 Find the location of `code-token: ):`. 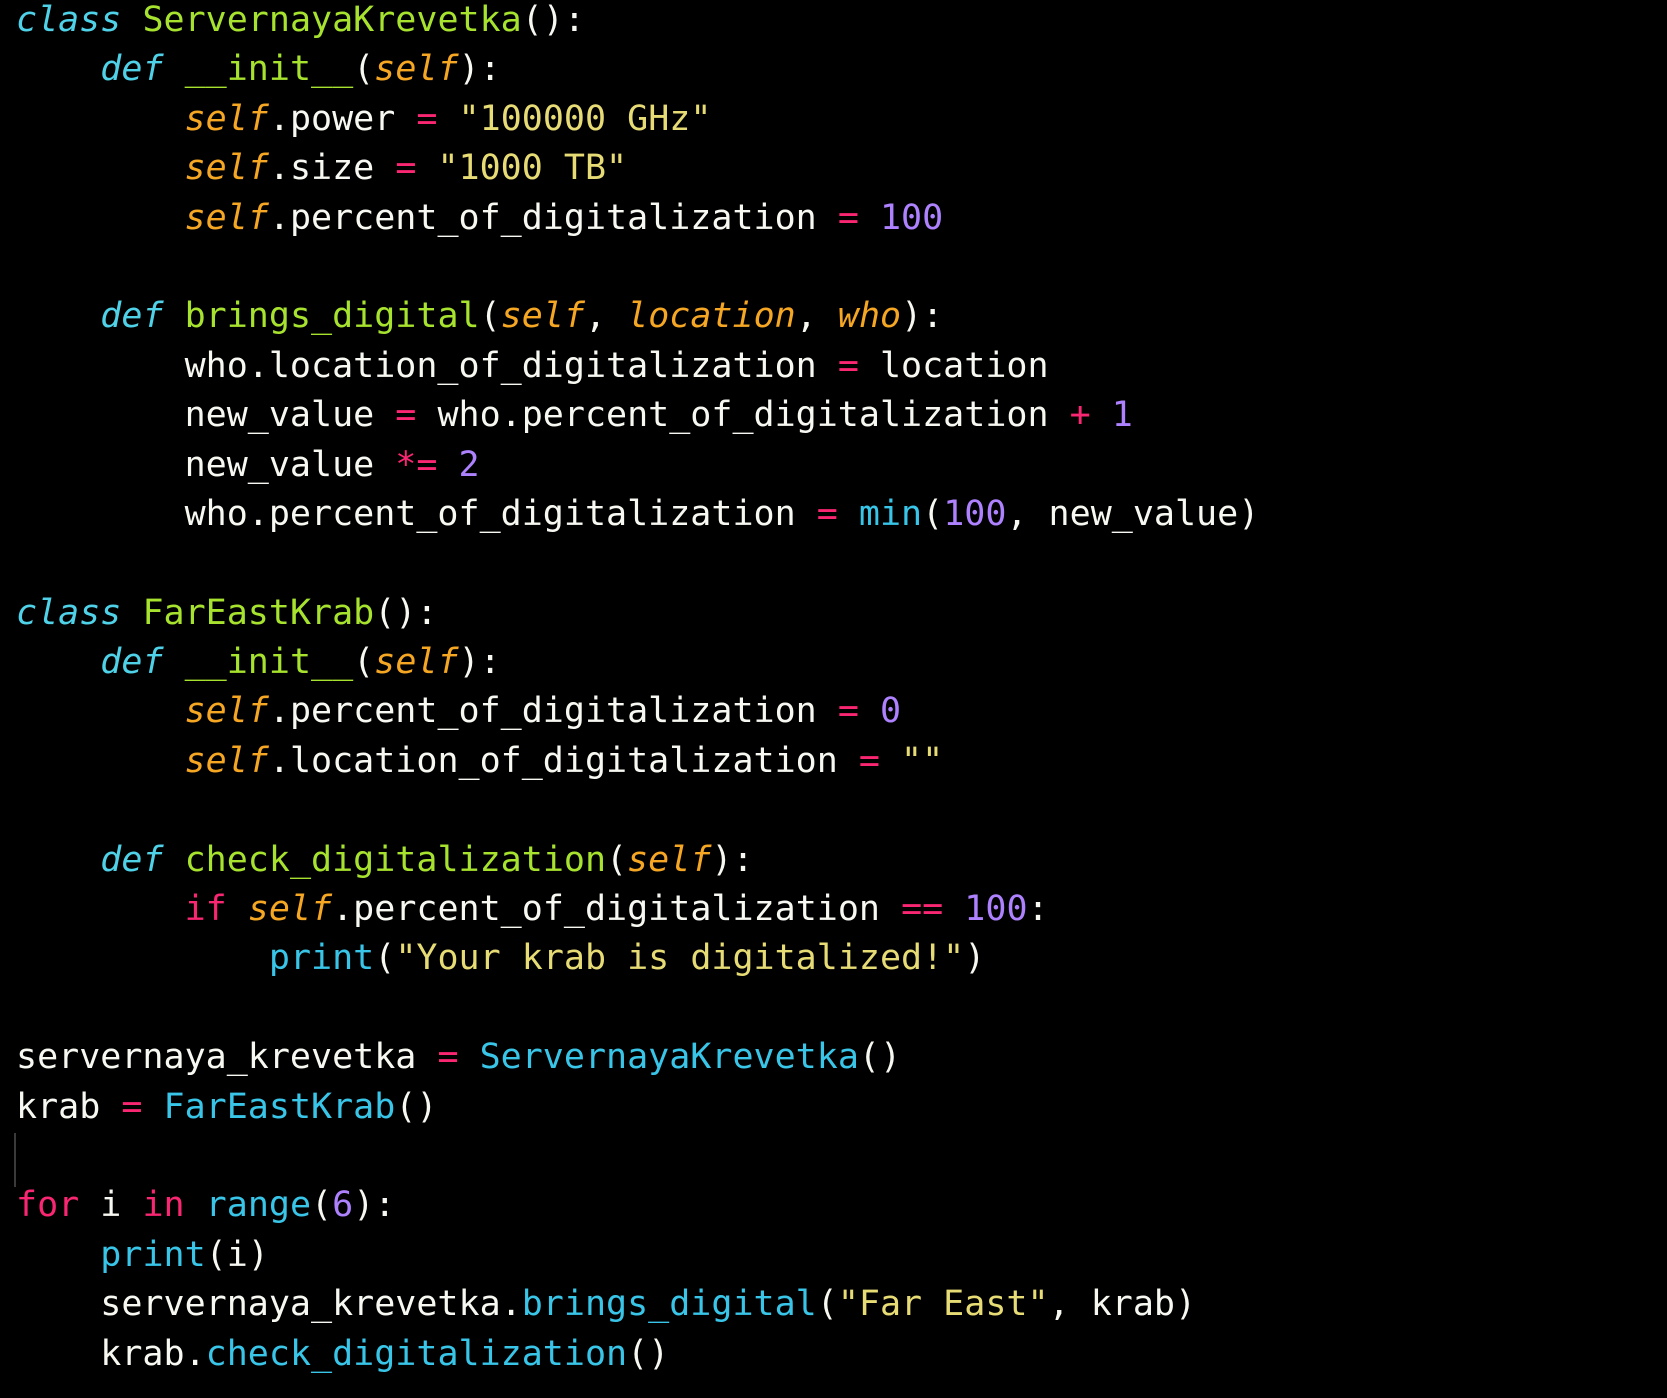

code-token: ): is located at coordinates (479, 69).